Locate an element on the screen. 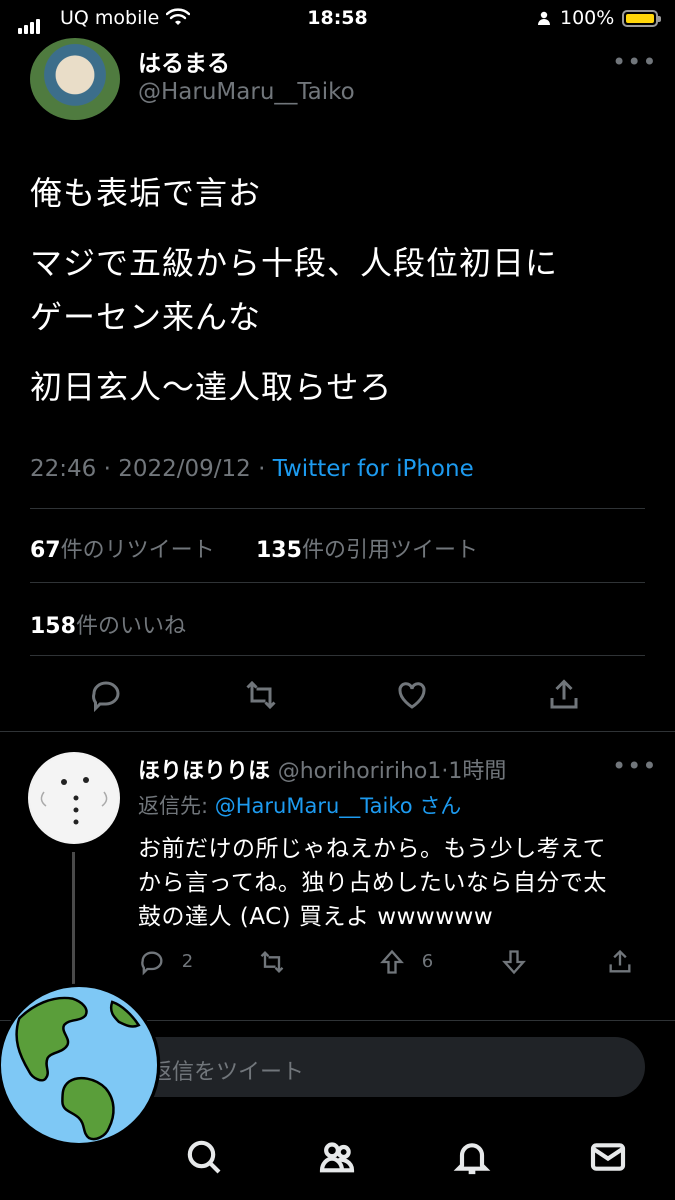 This screenshot has width=675, height=1200. tweet-text-line: 俺も表垢で言お is located at coordinates (146, 193).